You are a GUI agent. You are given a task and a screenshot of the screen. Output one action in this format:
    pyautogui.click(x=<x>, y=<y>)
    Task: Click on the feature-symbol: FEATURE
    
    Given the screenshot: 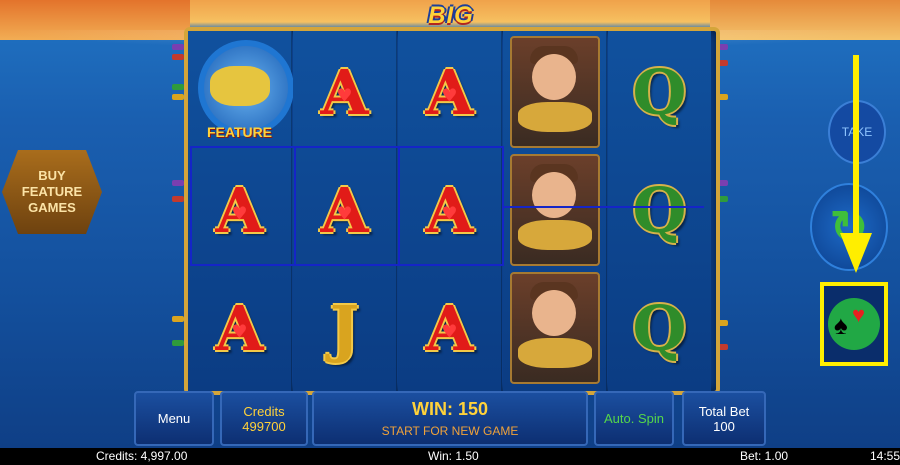 What is the action you would take?
    pyautogui.click(x=243, y=92)
    